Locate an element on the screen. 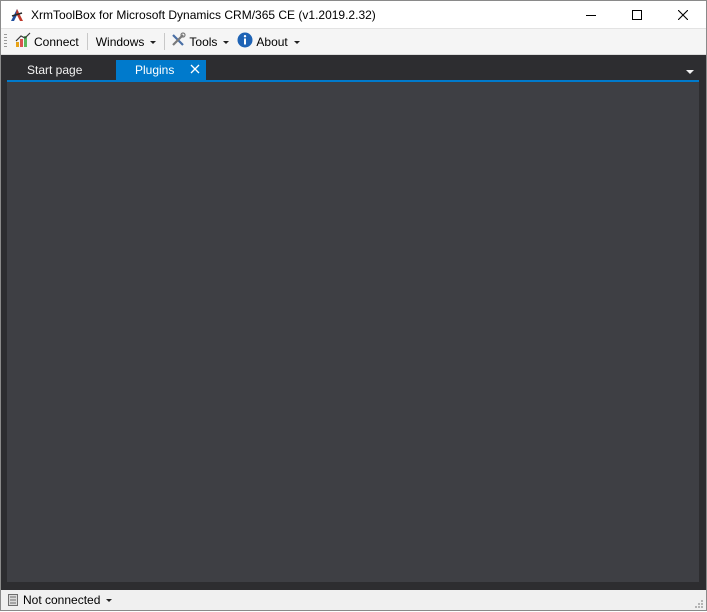  tab-plugins: Plugins is located at coordinates (161, 70).